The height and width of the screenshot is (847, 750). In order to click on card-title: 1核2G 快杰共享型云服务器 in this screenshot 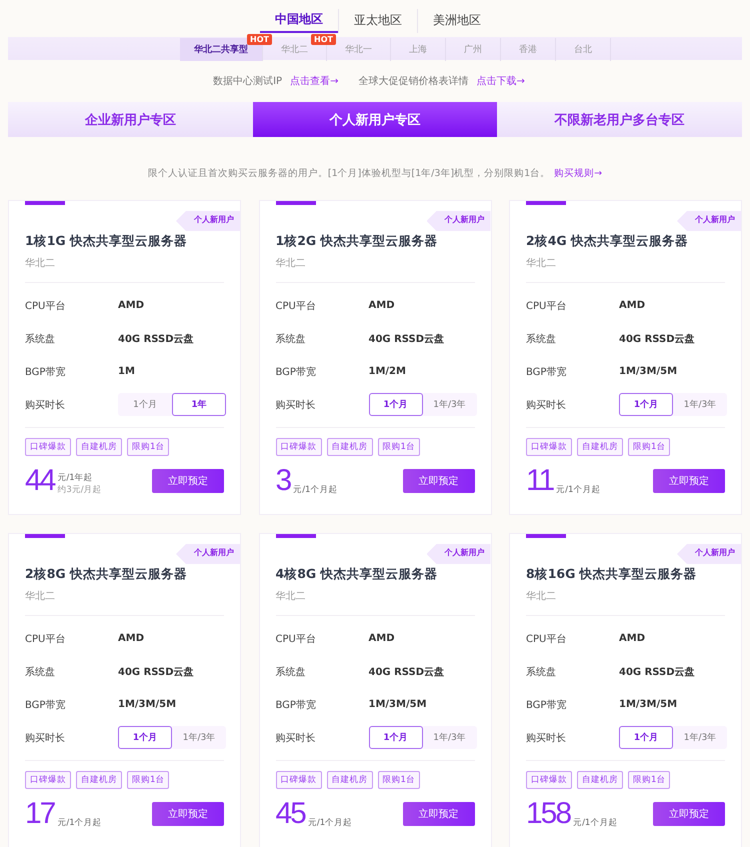, I will do `click(357, 241)`.